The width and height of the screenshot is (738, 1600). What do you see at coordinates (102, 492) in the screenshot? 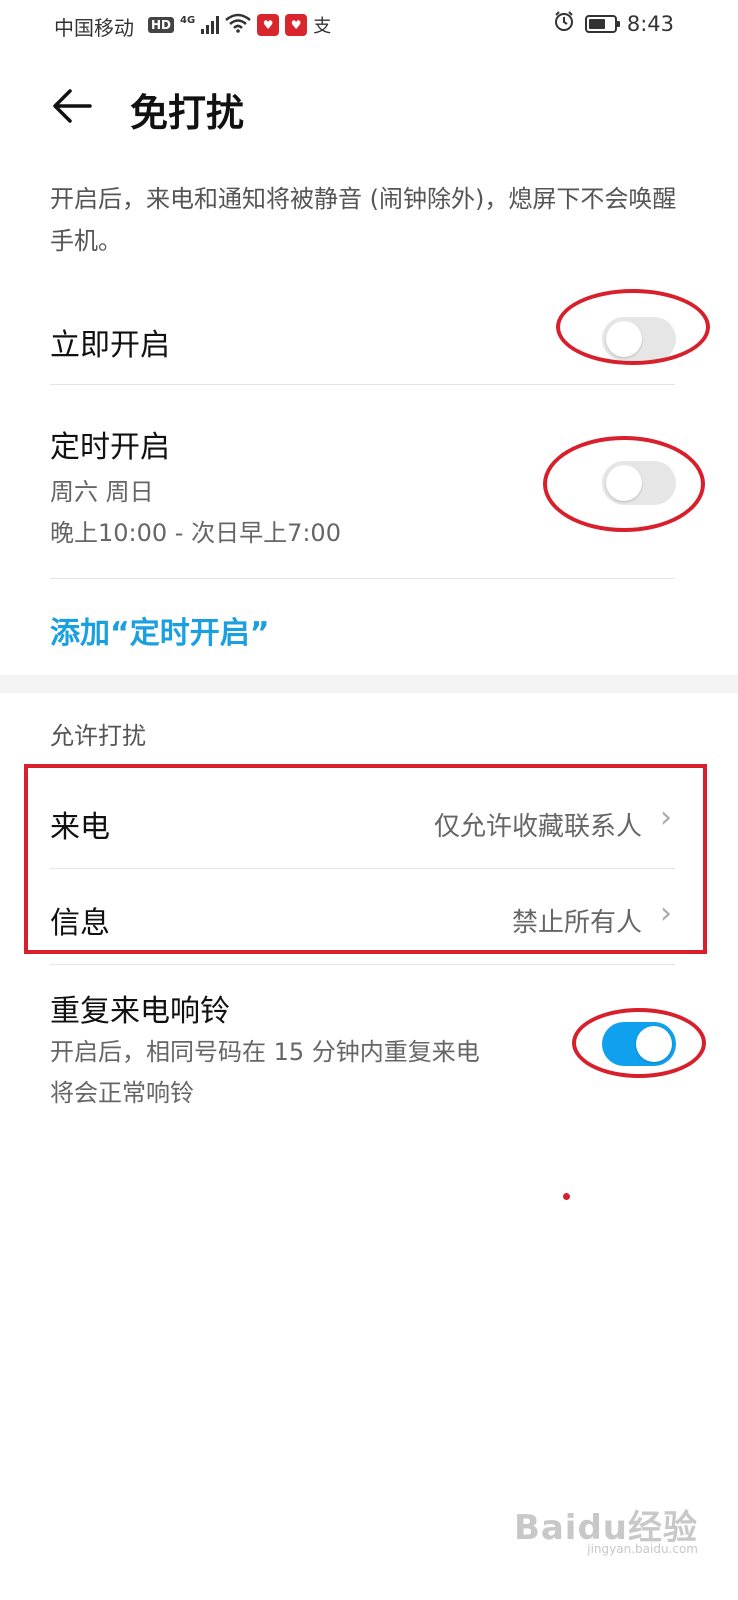
I see `scheduled-days: 周六 周日` at bounding box center [102, 492].